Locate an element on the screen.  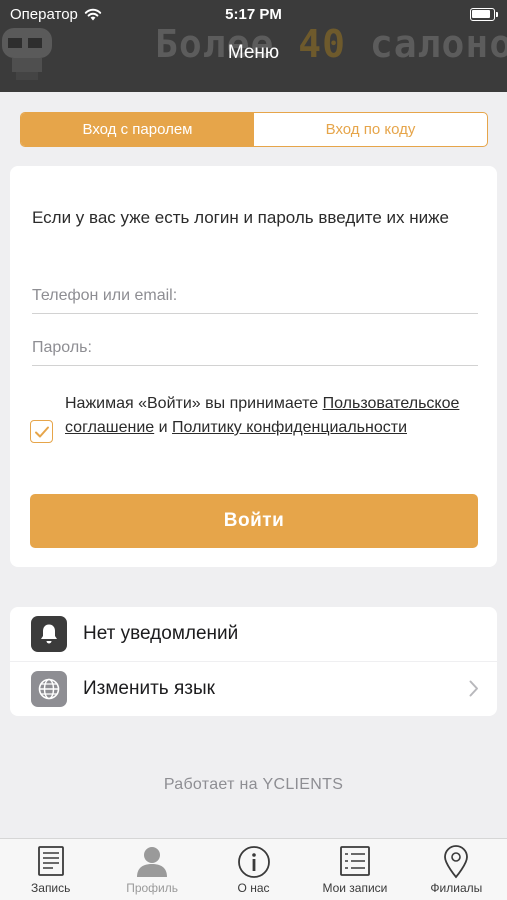
phone-email-input is located at coordinates (255, 293).